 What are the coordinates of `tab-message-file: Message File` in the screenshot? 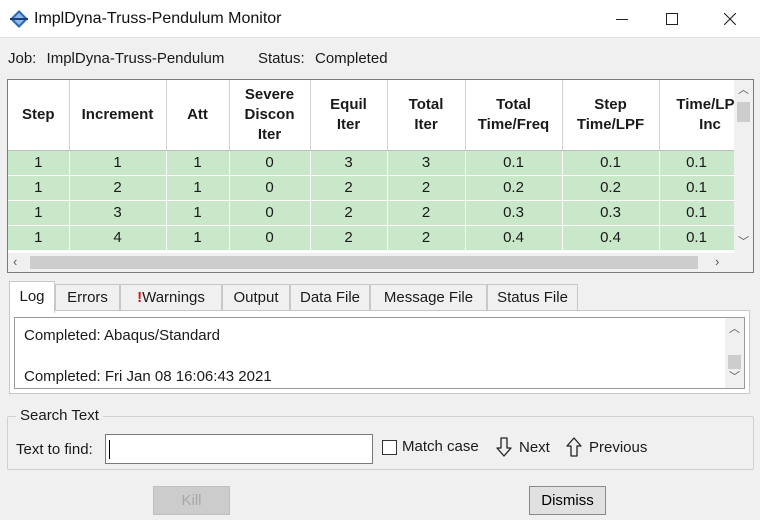 It's located at (428, 298).